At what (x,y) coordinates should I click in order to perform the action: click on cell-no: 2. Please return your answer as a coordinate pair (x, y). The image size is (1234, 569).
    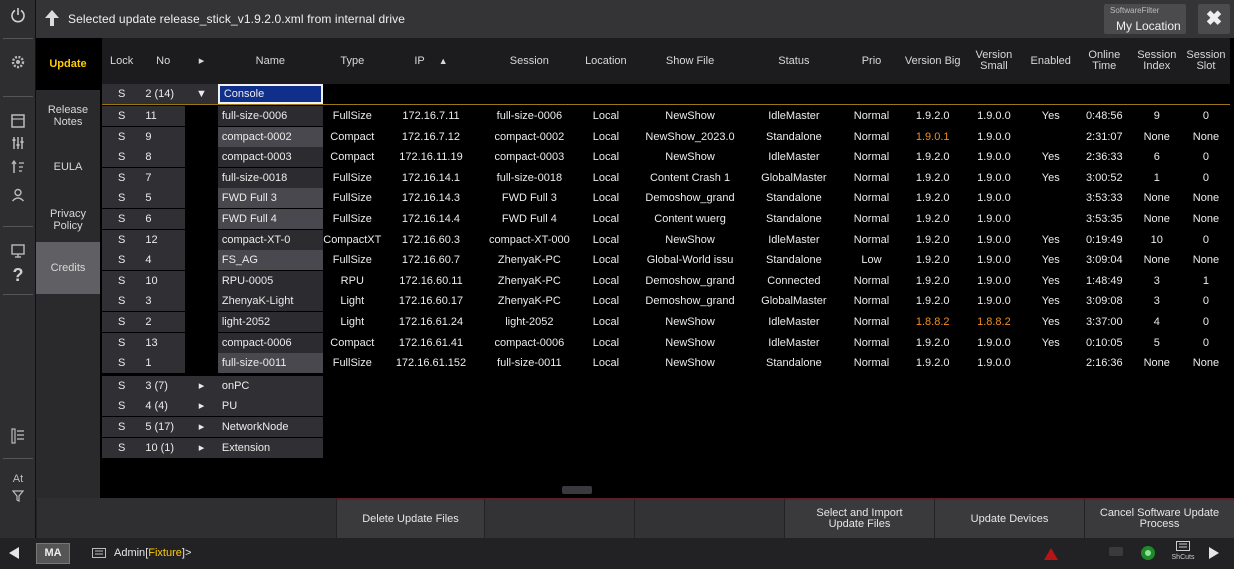
    Looking at the image, I should click on (163, 322).